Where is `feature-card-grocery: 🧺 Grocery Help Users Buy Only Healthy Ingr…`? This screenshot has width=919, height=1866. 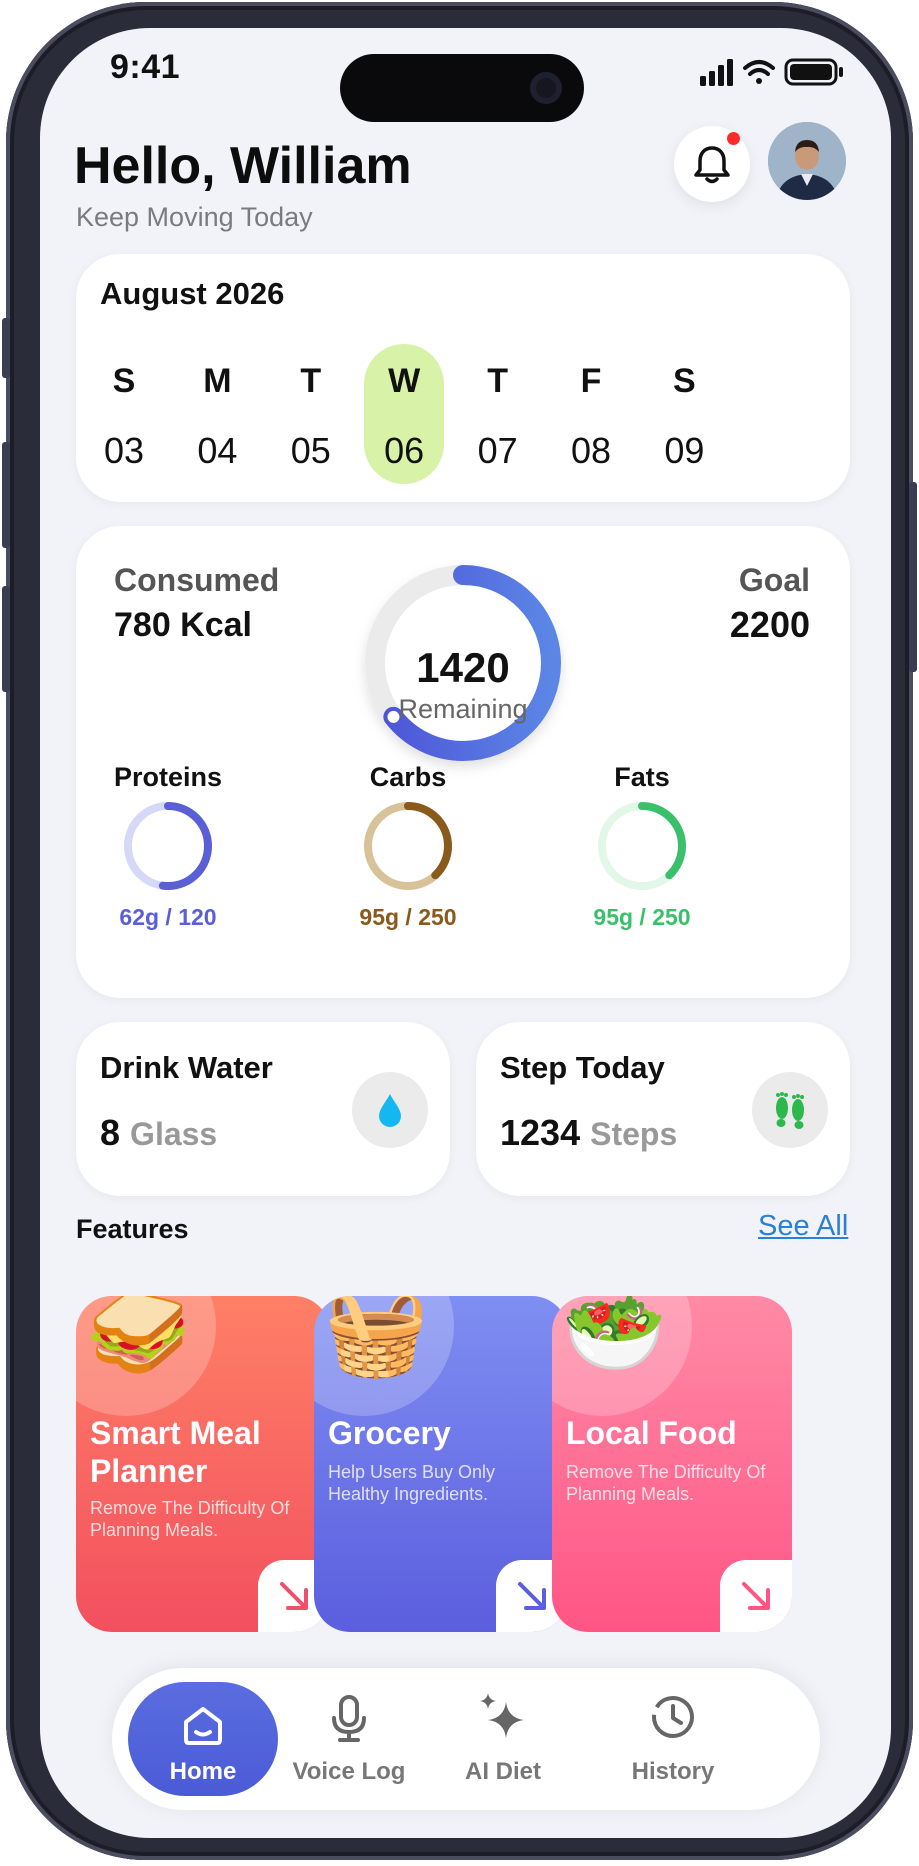 feature-card-grocery: 🧺 Grocery Help Users Buy Only Healthy Ingr… is located at coordinates (441, 1464).